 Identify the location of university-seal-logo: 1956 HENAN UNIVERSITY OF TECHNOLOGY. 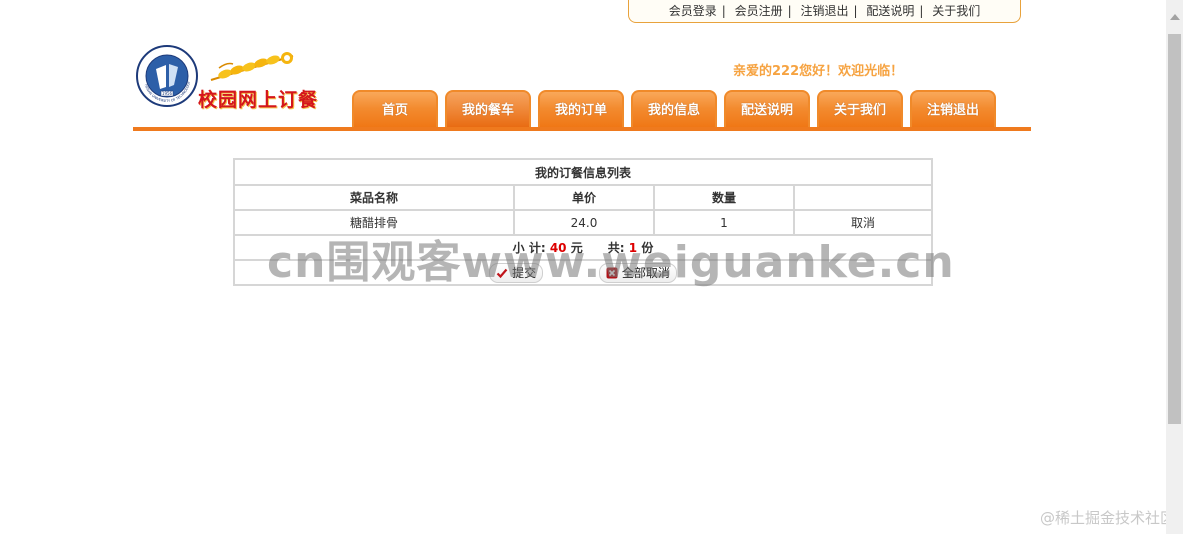
(167, 76).